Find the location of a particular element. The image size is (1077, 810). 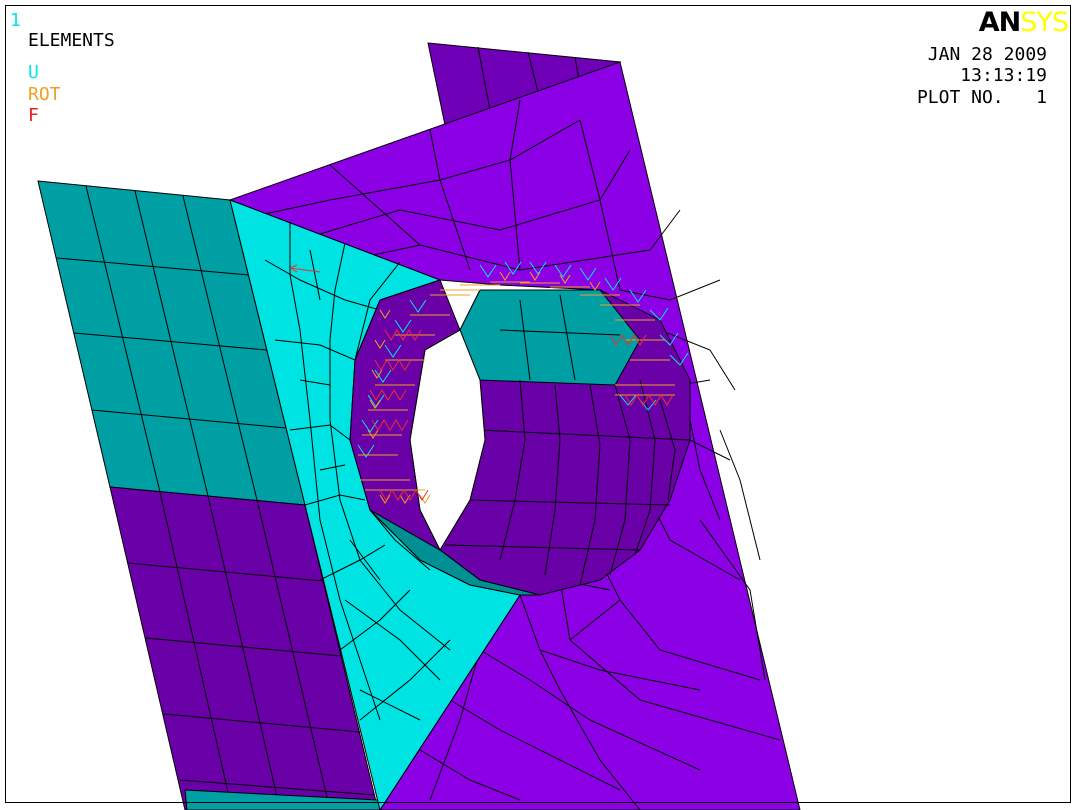

legend-title: ELEMENTS is located at coordinates (71, 40).